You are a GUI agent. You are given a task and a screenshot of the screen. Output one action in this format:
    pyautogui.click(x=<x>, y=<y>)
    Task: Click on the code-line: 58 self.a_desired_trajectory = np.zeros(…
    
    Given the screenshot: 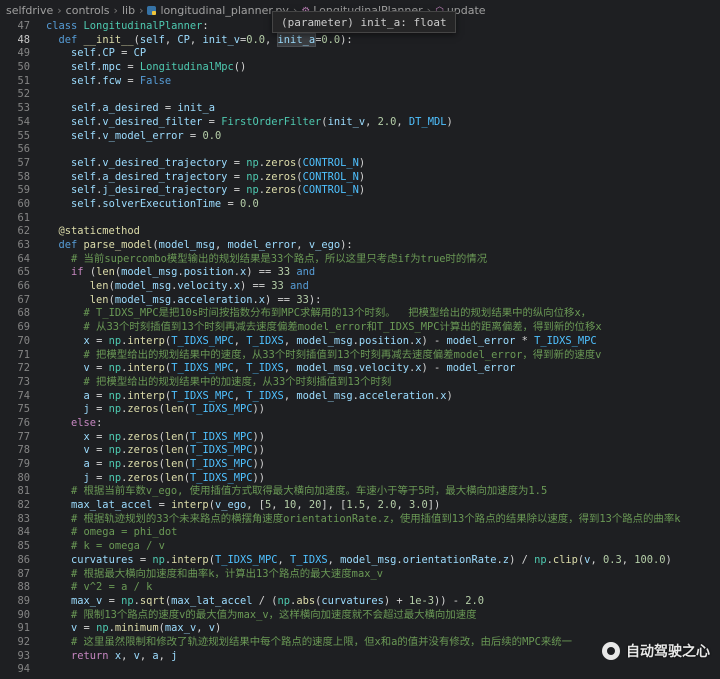 What is the action you would take?
    pyautogui.click(x=360, y=178)
    